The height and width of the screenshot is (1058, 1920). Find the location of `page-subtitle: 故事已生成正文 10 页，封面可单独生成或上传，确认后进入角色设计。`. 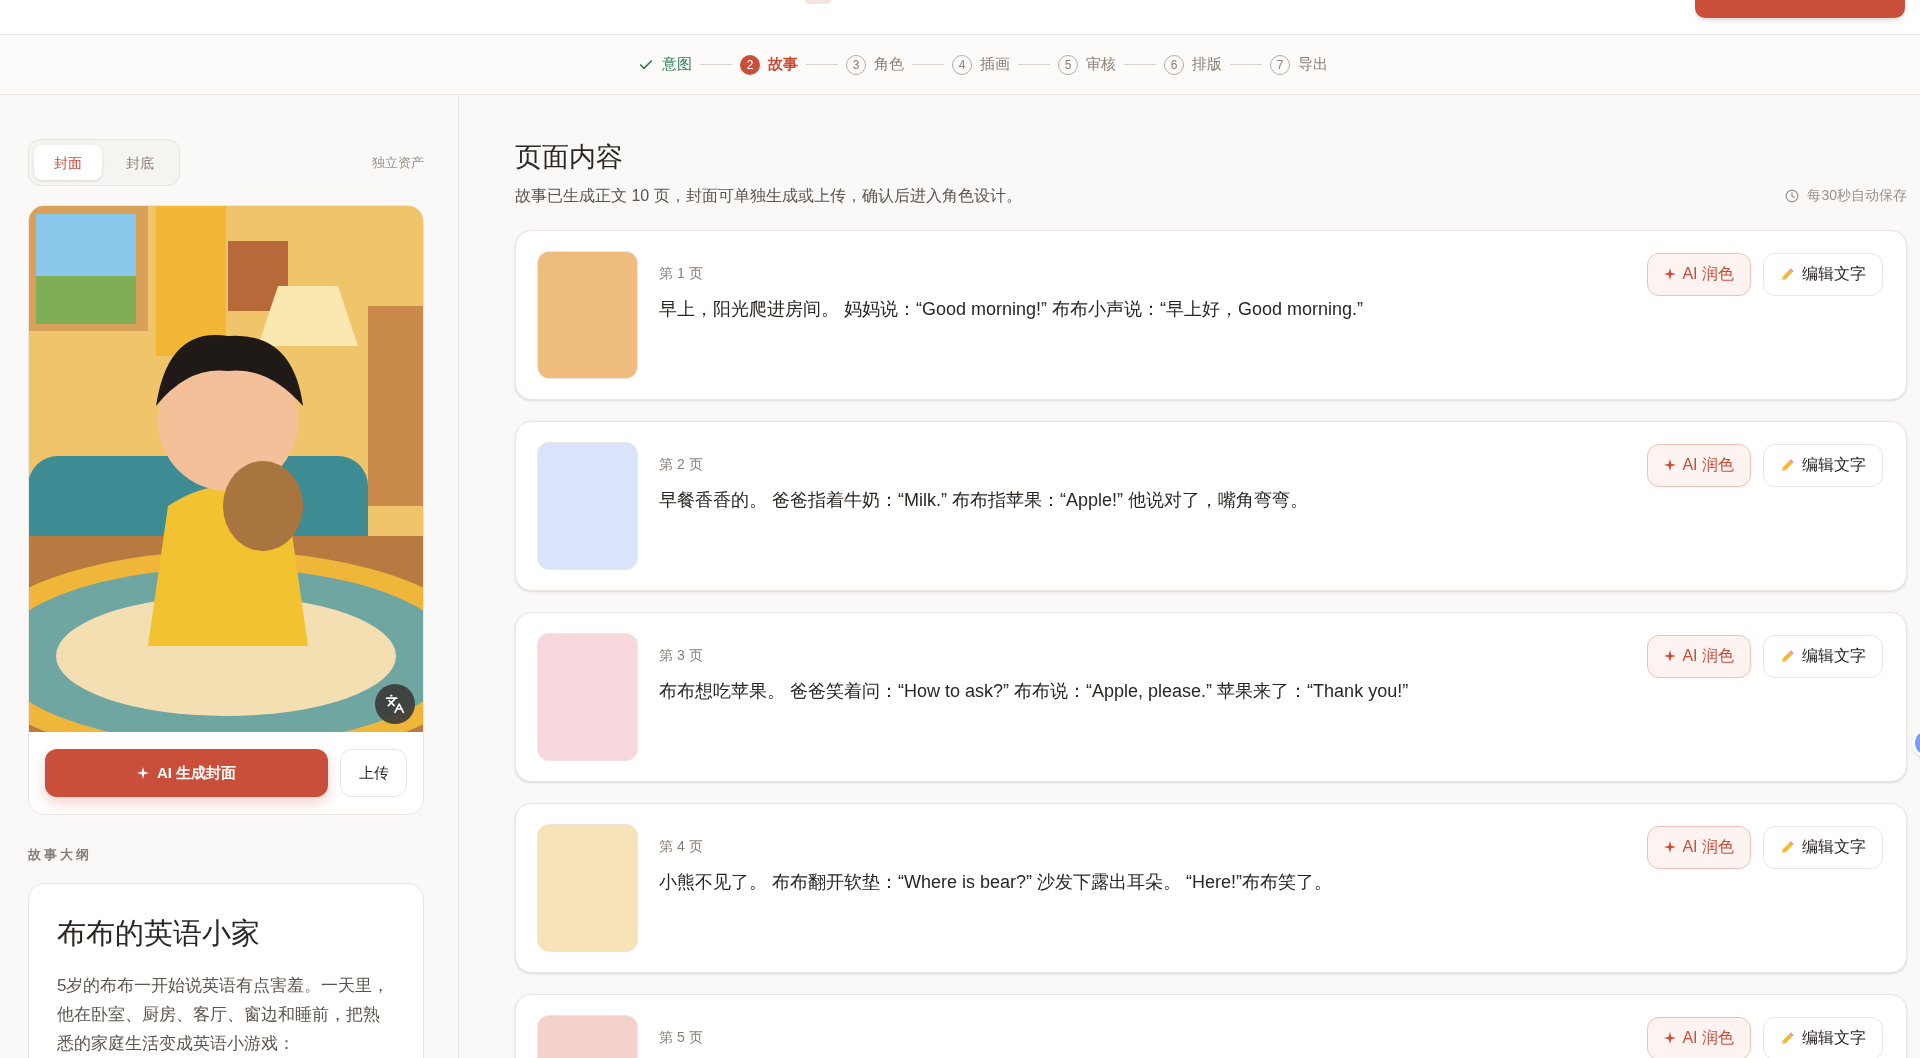

page-subtitle: 故事已生成正文 10 页，封面可单独生成或上传，确认后进入角色设计。 is located at coordinates (768, 195).